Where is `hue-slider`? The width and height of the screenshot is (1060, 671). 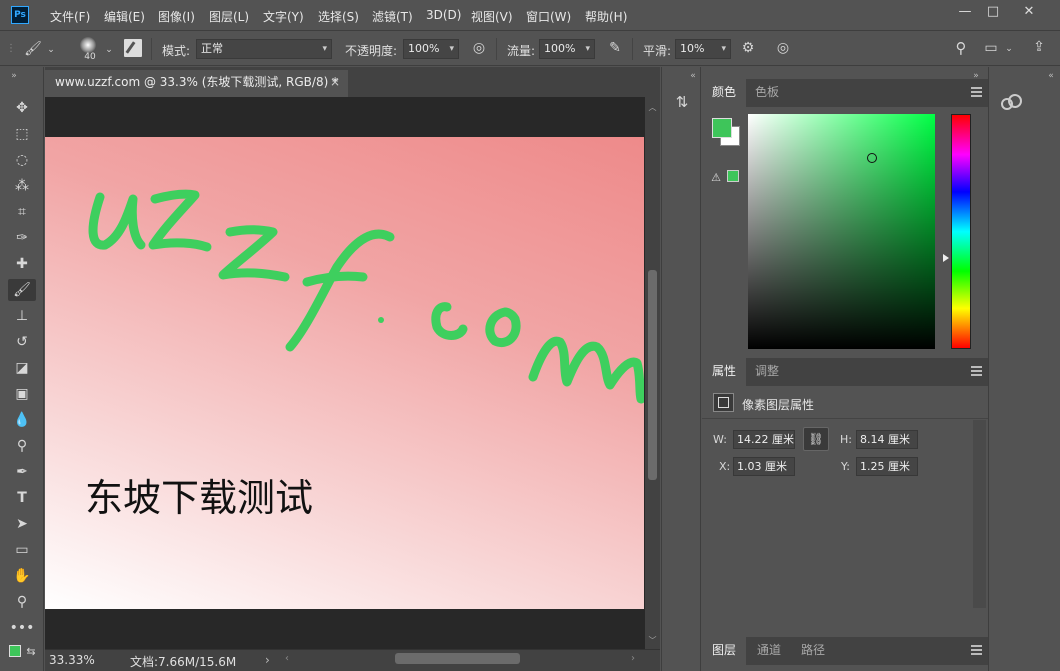
hue-slider is located at coordinates (961, 231).